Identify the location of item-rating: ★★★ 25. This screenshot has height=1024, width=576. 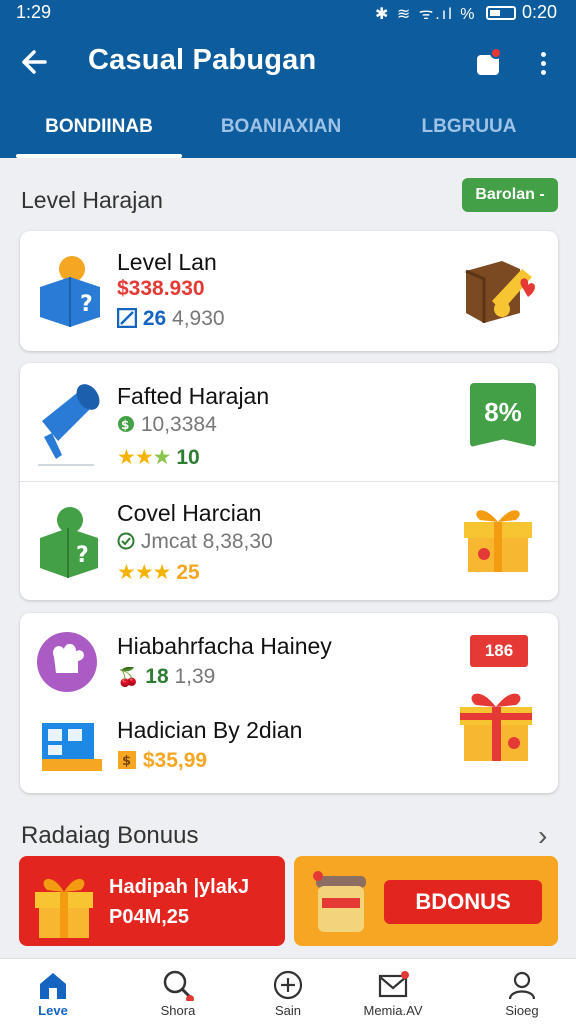
(158, 572).